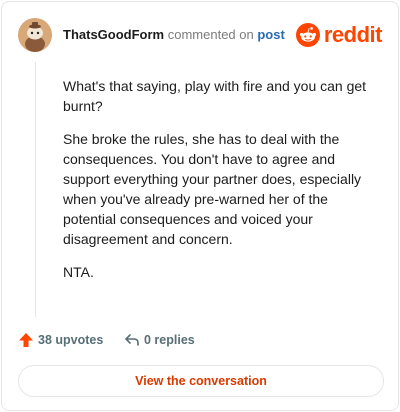 This screenshot has width=400, height=412. I want to click on reply-arrow-icon, so click(132, 340).